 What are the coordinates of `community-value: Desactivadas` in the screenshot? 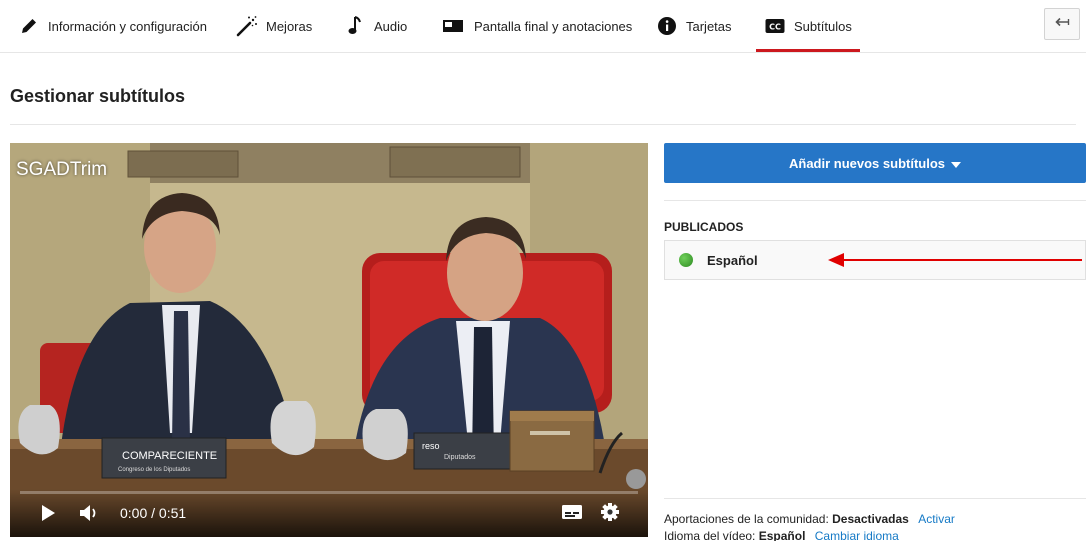 It's located at (870, 519).